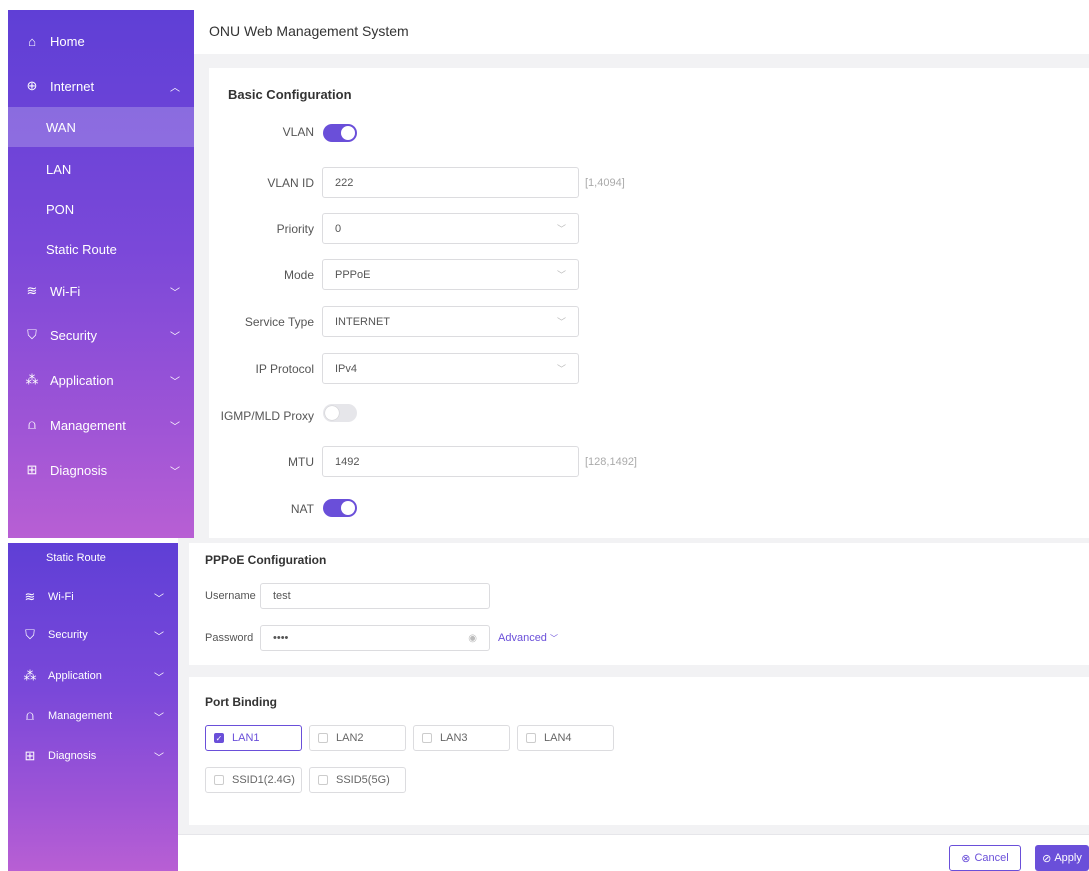 The image size is (1089, 871). I want to click on port-lan1: ✓ LAN1, so click(253, 738).